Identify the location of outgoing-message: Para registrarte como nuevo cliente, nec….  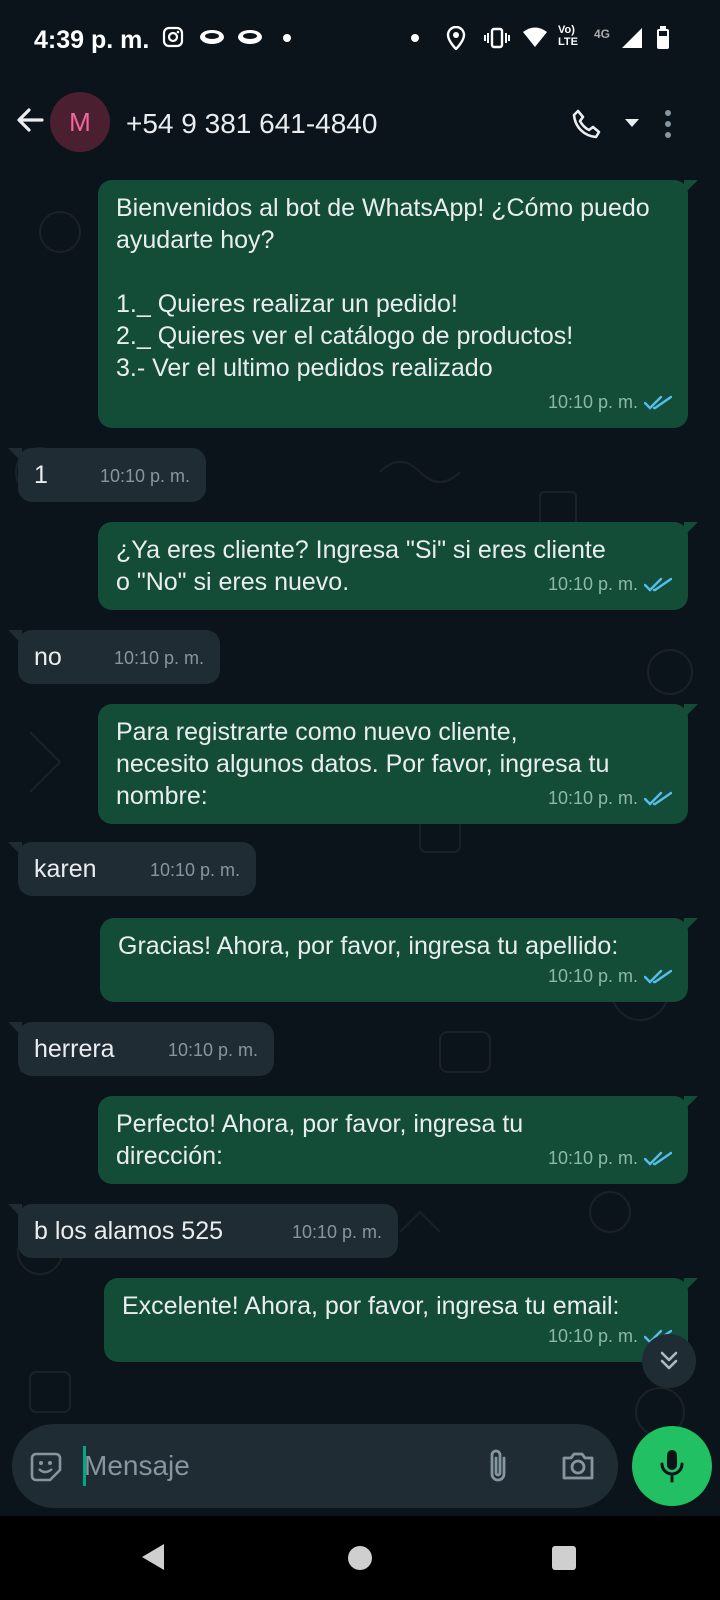
(398, 764).